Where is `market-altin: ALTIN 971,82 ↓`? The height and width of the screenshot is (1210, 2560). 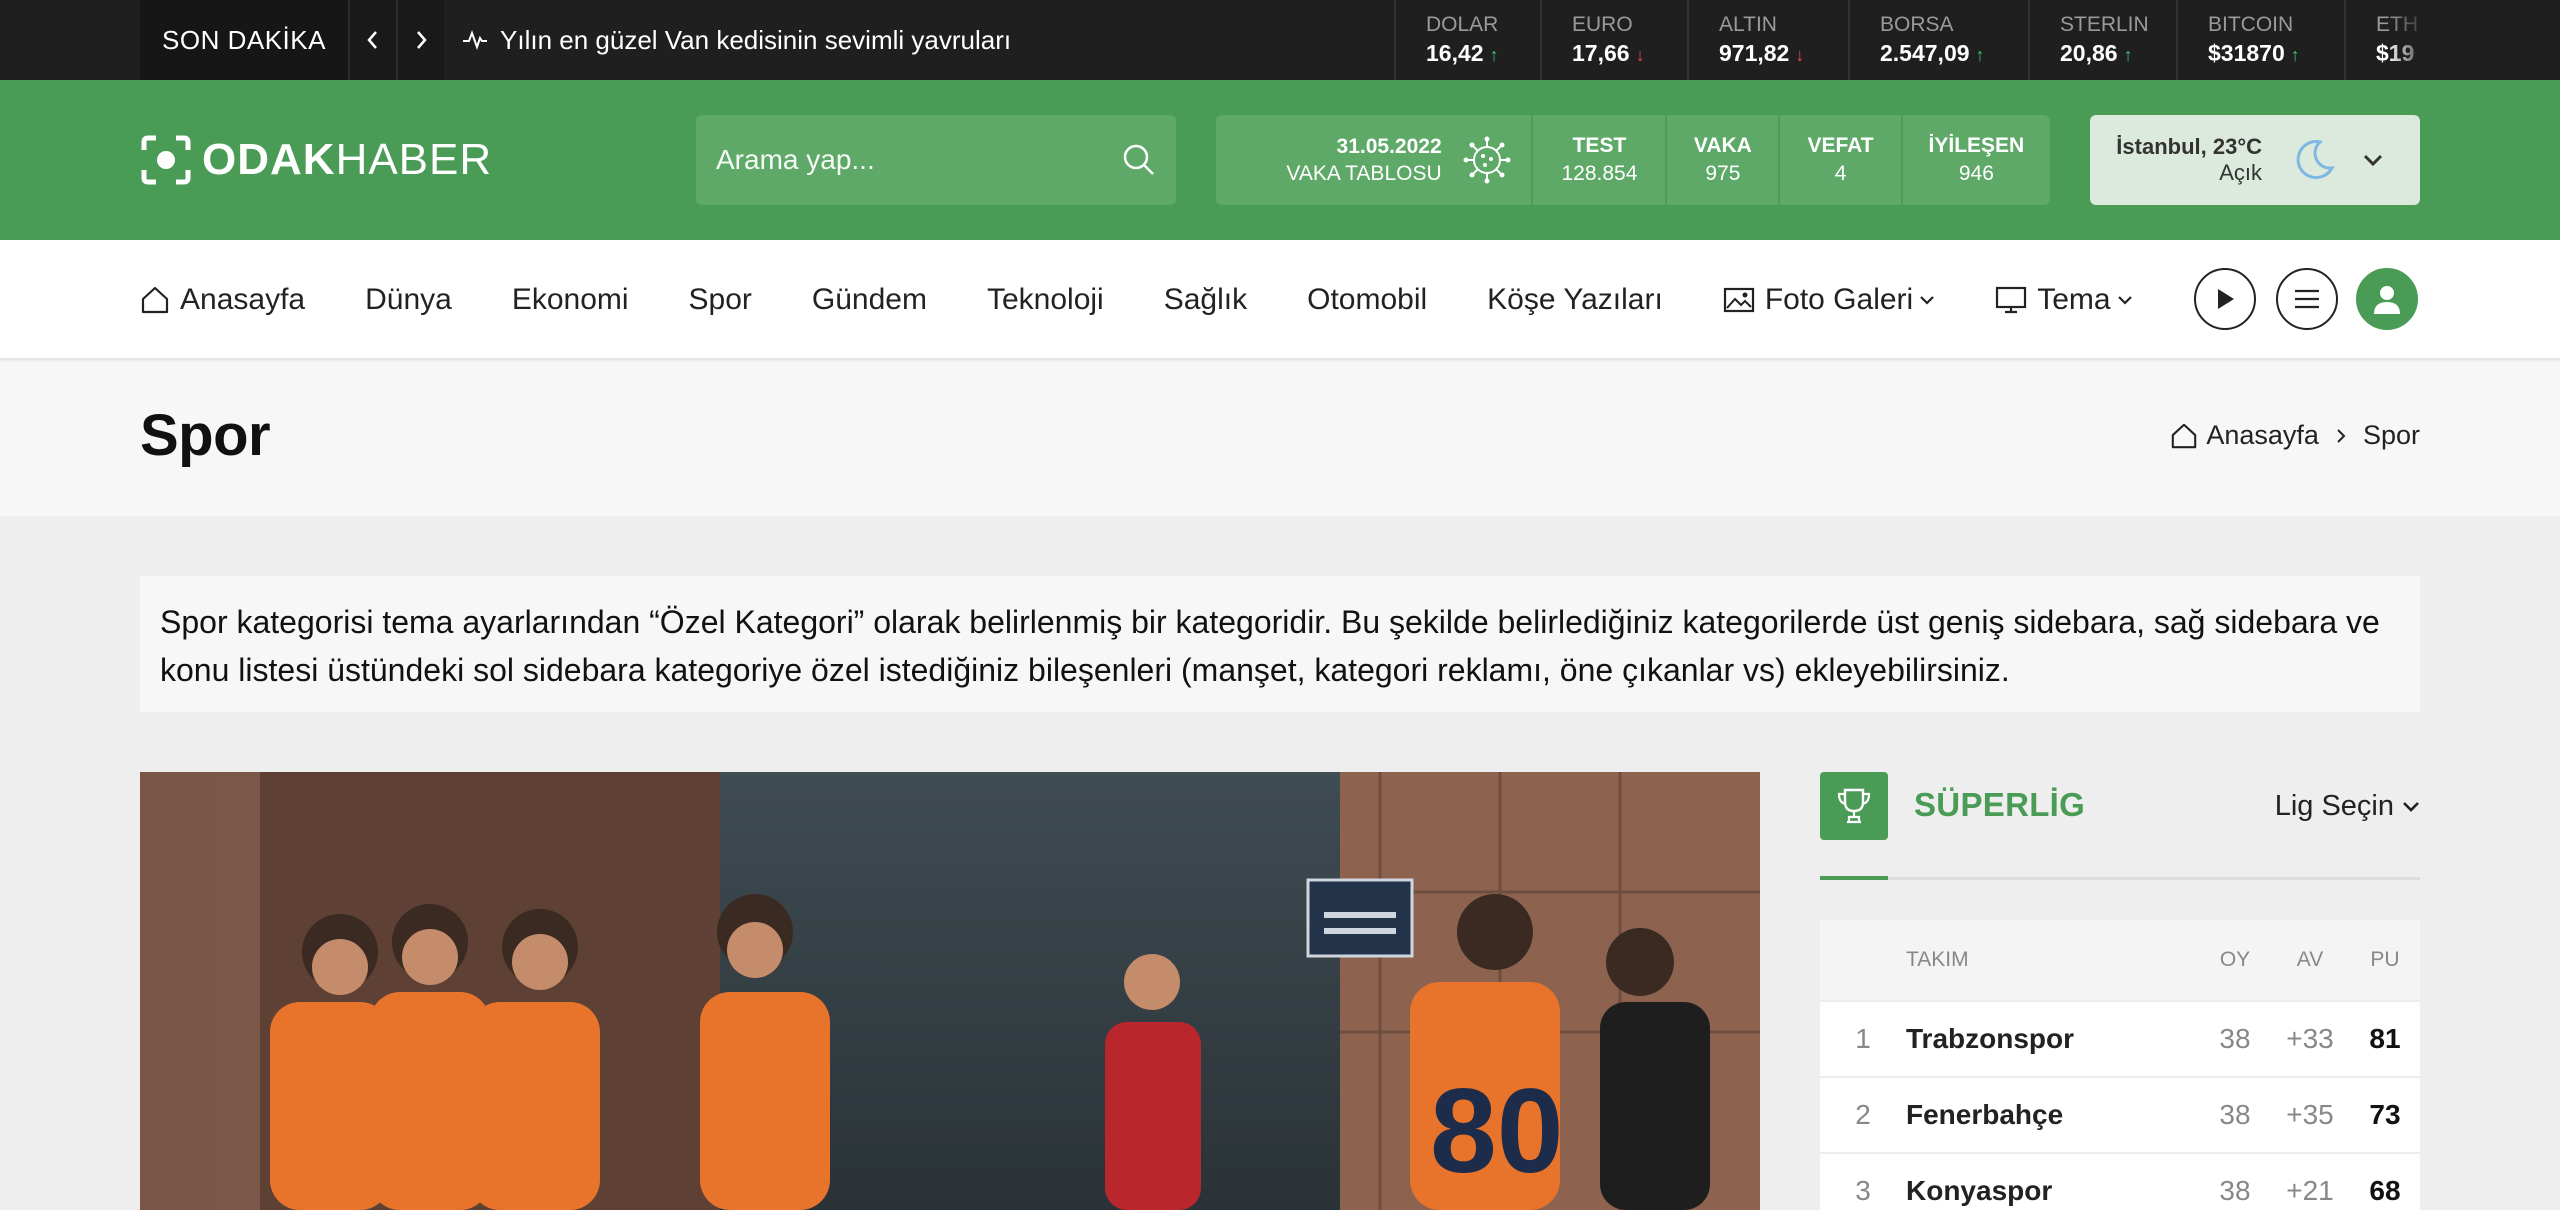
market-altin: ALTIN 971,82 ↓ is located at coordinates (1767, 40).